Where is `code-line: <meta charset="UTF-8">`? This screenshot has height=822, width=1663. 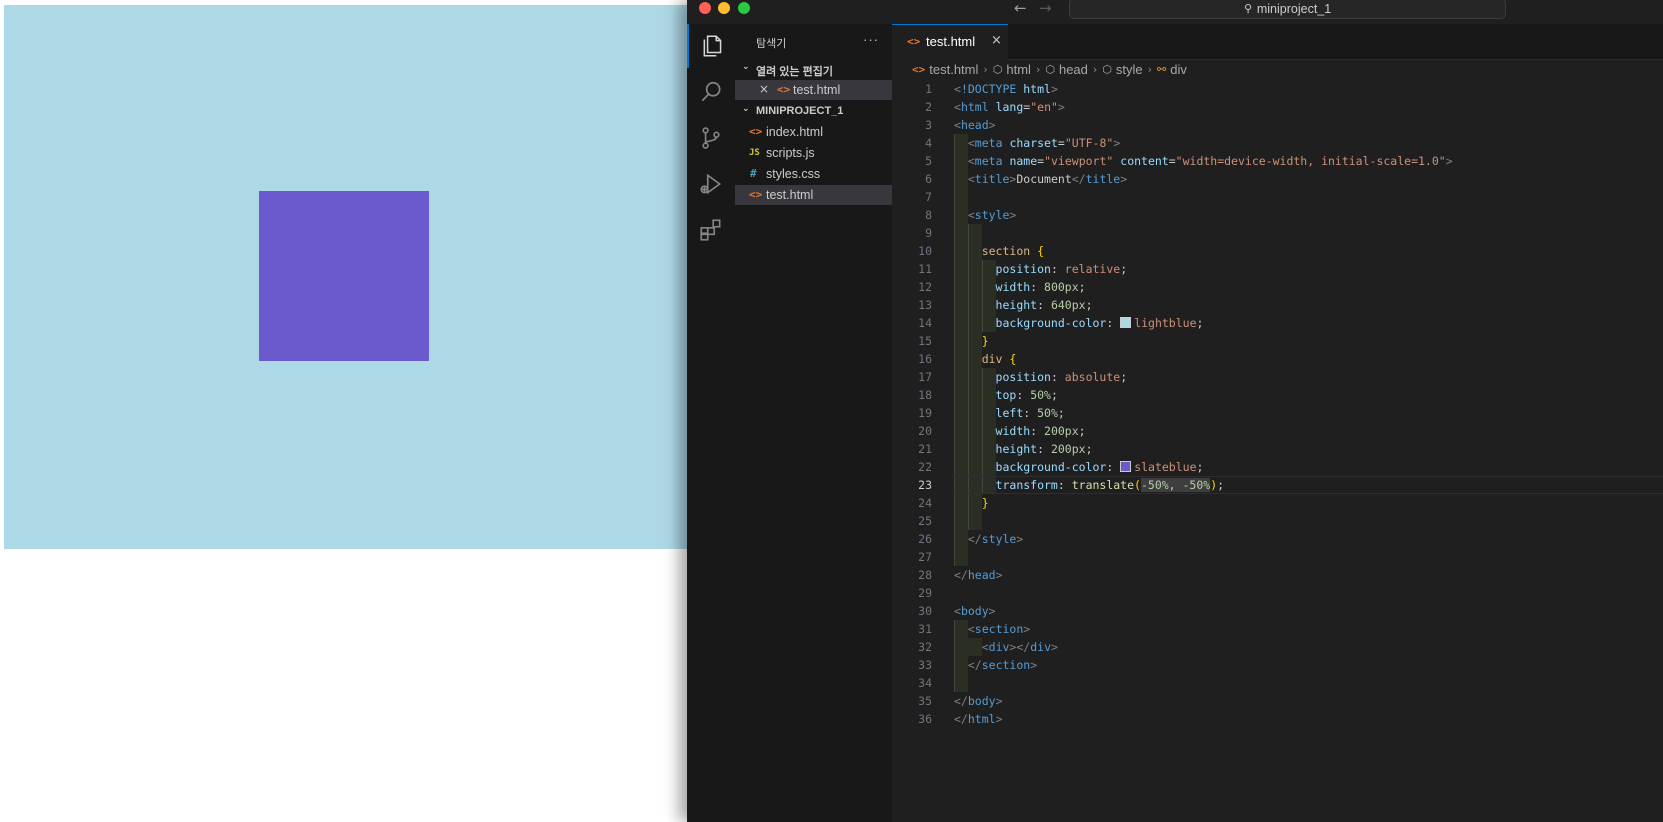 code-line: <meta charset="UTF-8"> is located at coordinates (1044, 143).